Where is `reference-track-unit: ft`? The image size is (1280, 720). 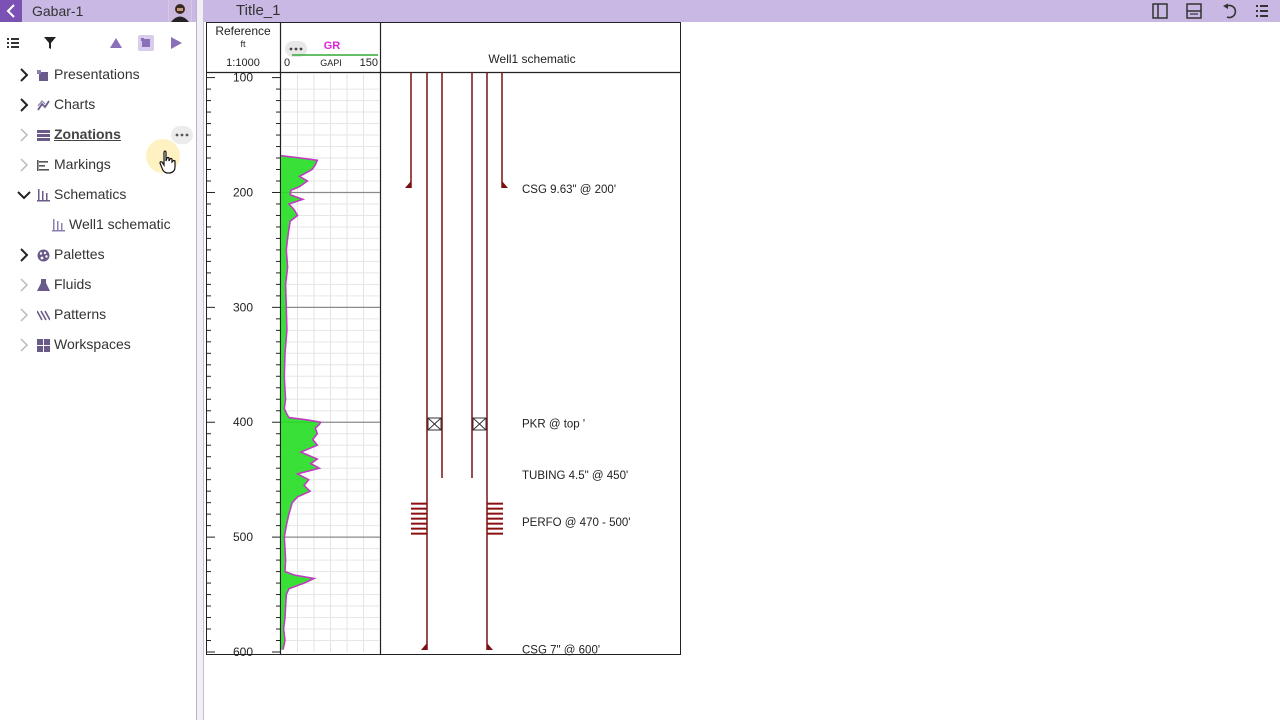
reference-track-unit: ft is located at coordinates (243, 44).